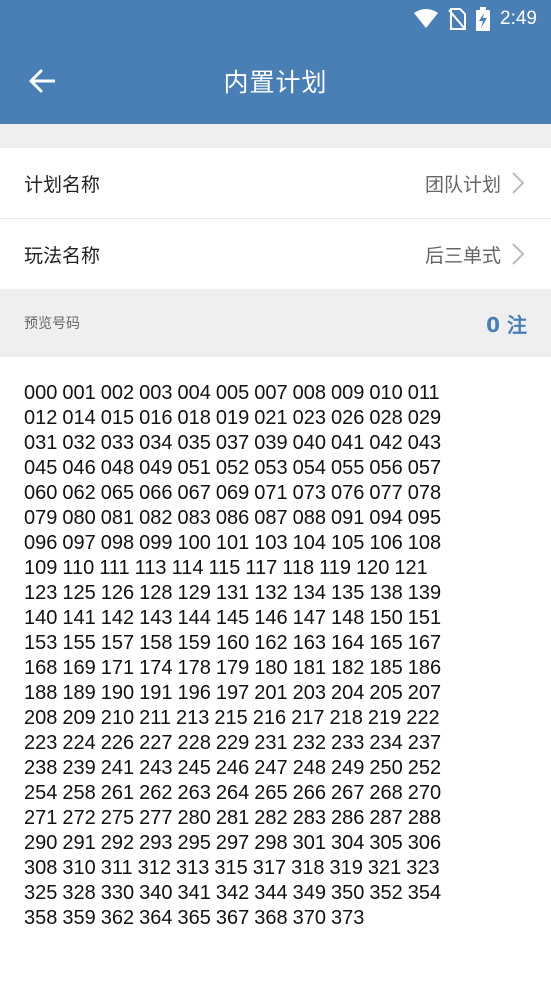  What do you see at coordinates (386, 768) in the screenshot?
I see `number-item: 250` at bounding box center [386, 768].